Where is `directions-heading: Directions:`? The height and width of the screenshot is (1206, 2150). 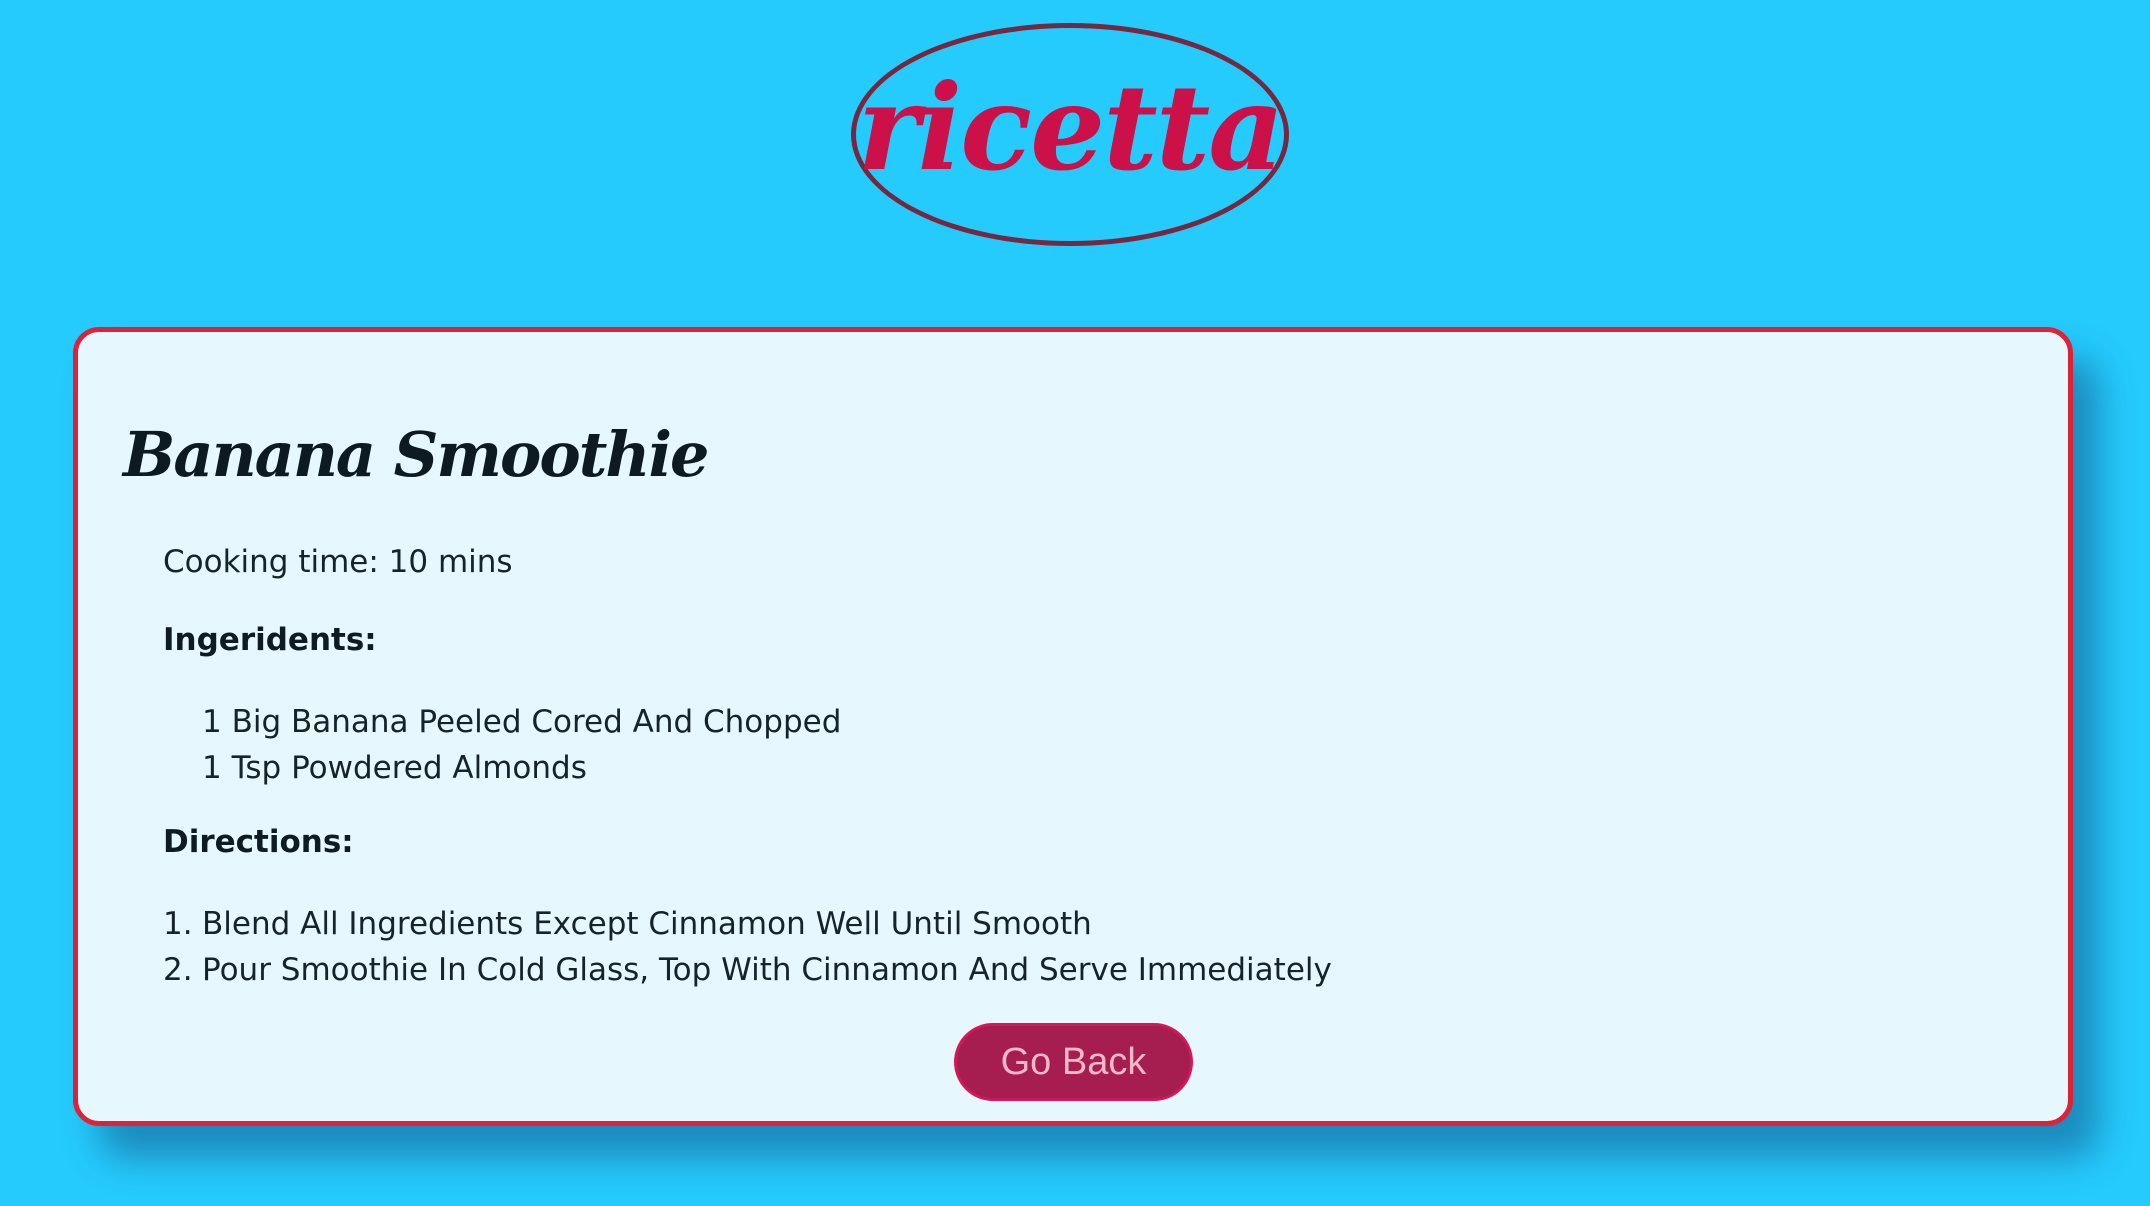
directions-heading: Directions: is located at coordinates (258, 842).